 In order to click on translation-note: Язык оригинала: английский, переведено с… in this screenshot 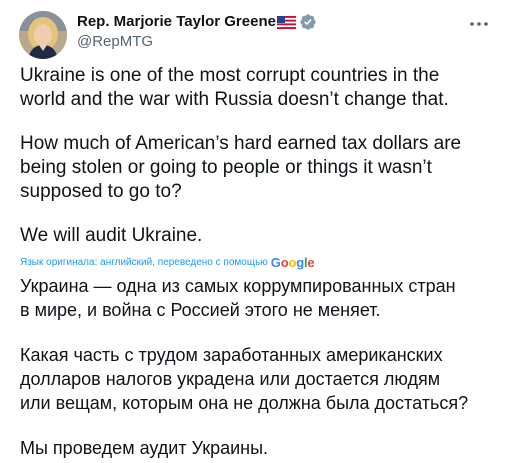, I will do `click(144, 262)`.